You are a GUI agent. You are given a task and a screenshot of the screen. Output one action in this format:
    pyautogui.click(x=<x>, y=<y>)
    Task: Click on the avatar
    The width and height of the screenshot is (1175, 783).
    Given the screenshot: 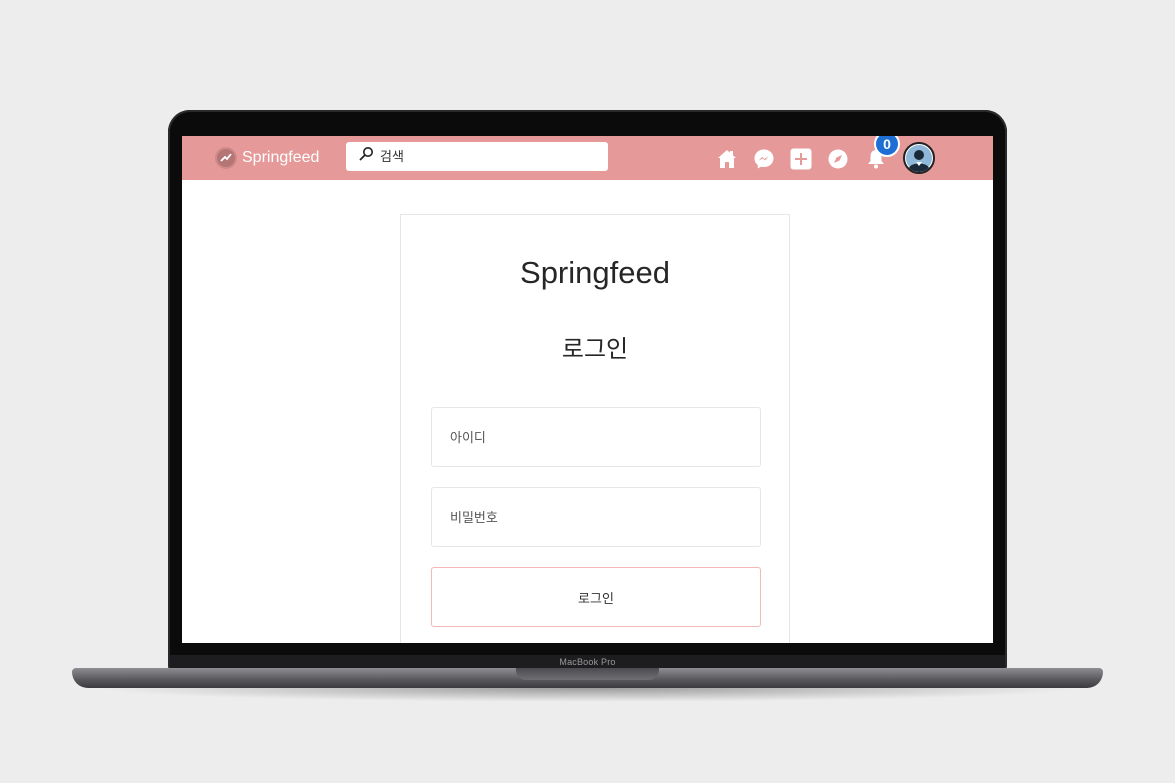 What is the action you would take?
    pyautogui.click(x=919, y=158)
    